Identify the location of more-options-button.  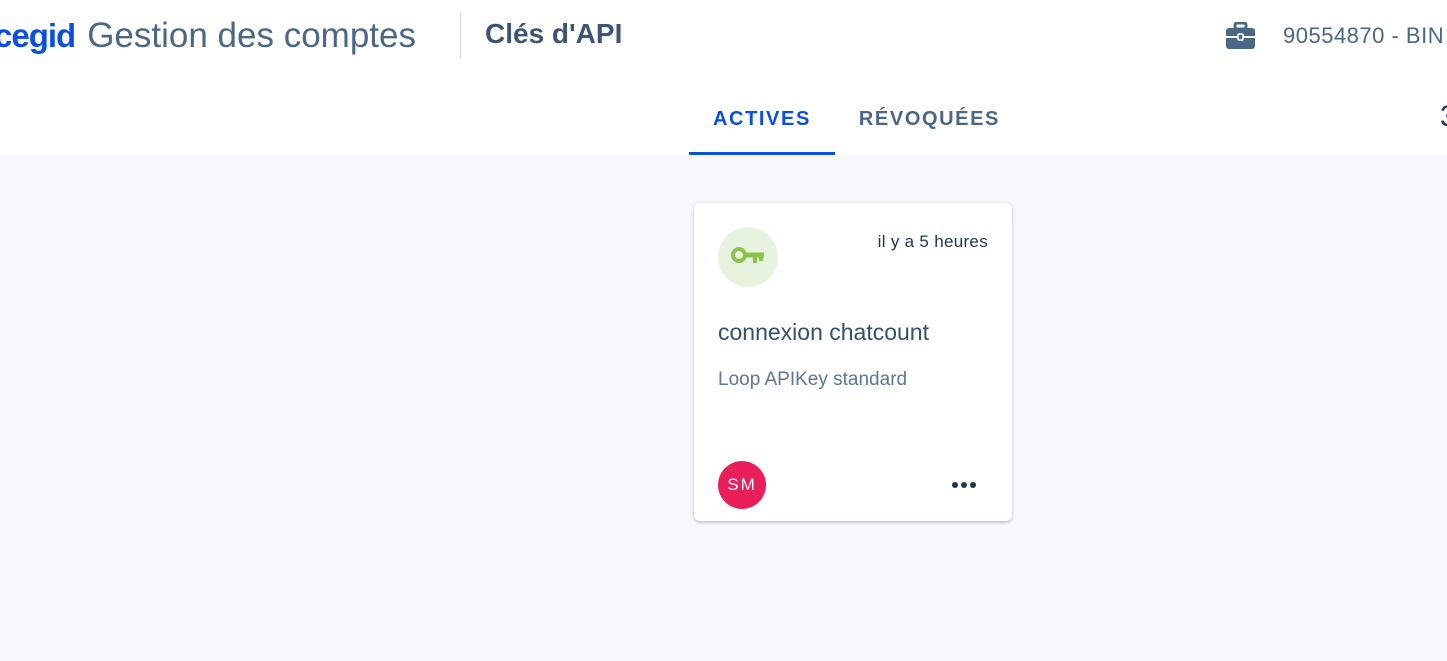
(964, 485).